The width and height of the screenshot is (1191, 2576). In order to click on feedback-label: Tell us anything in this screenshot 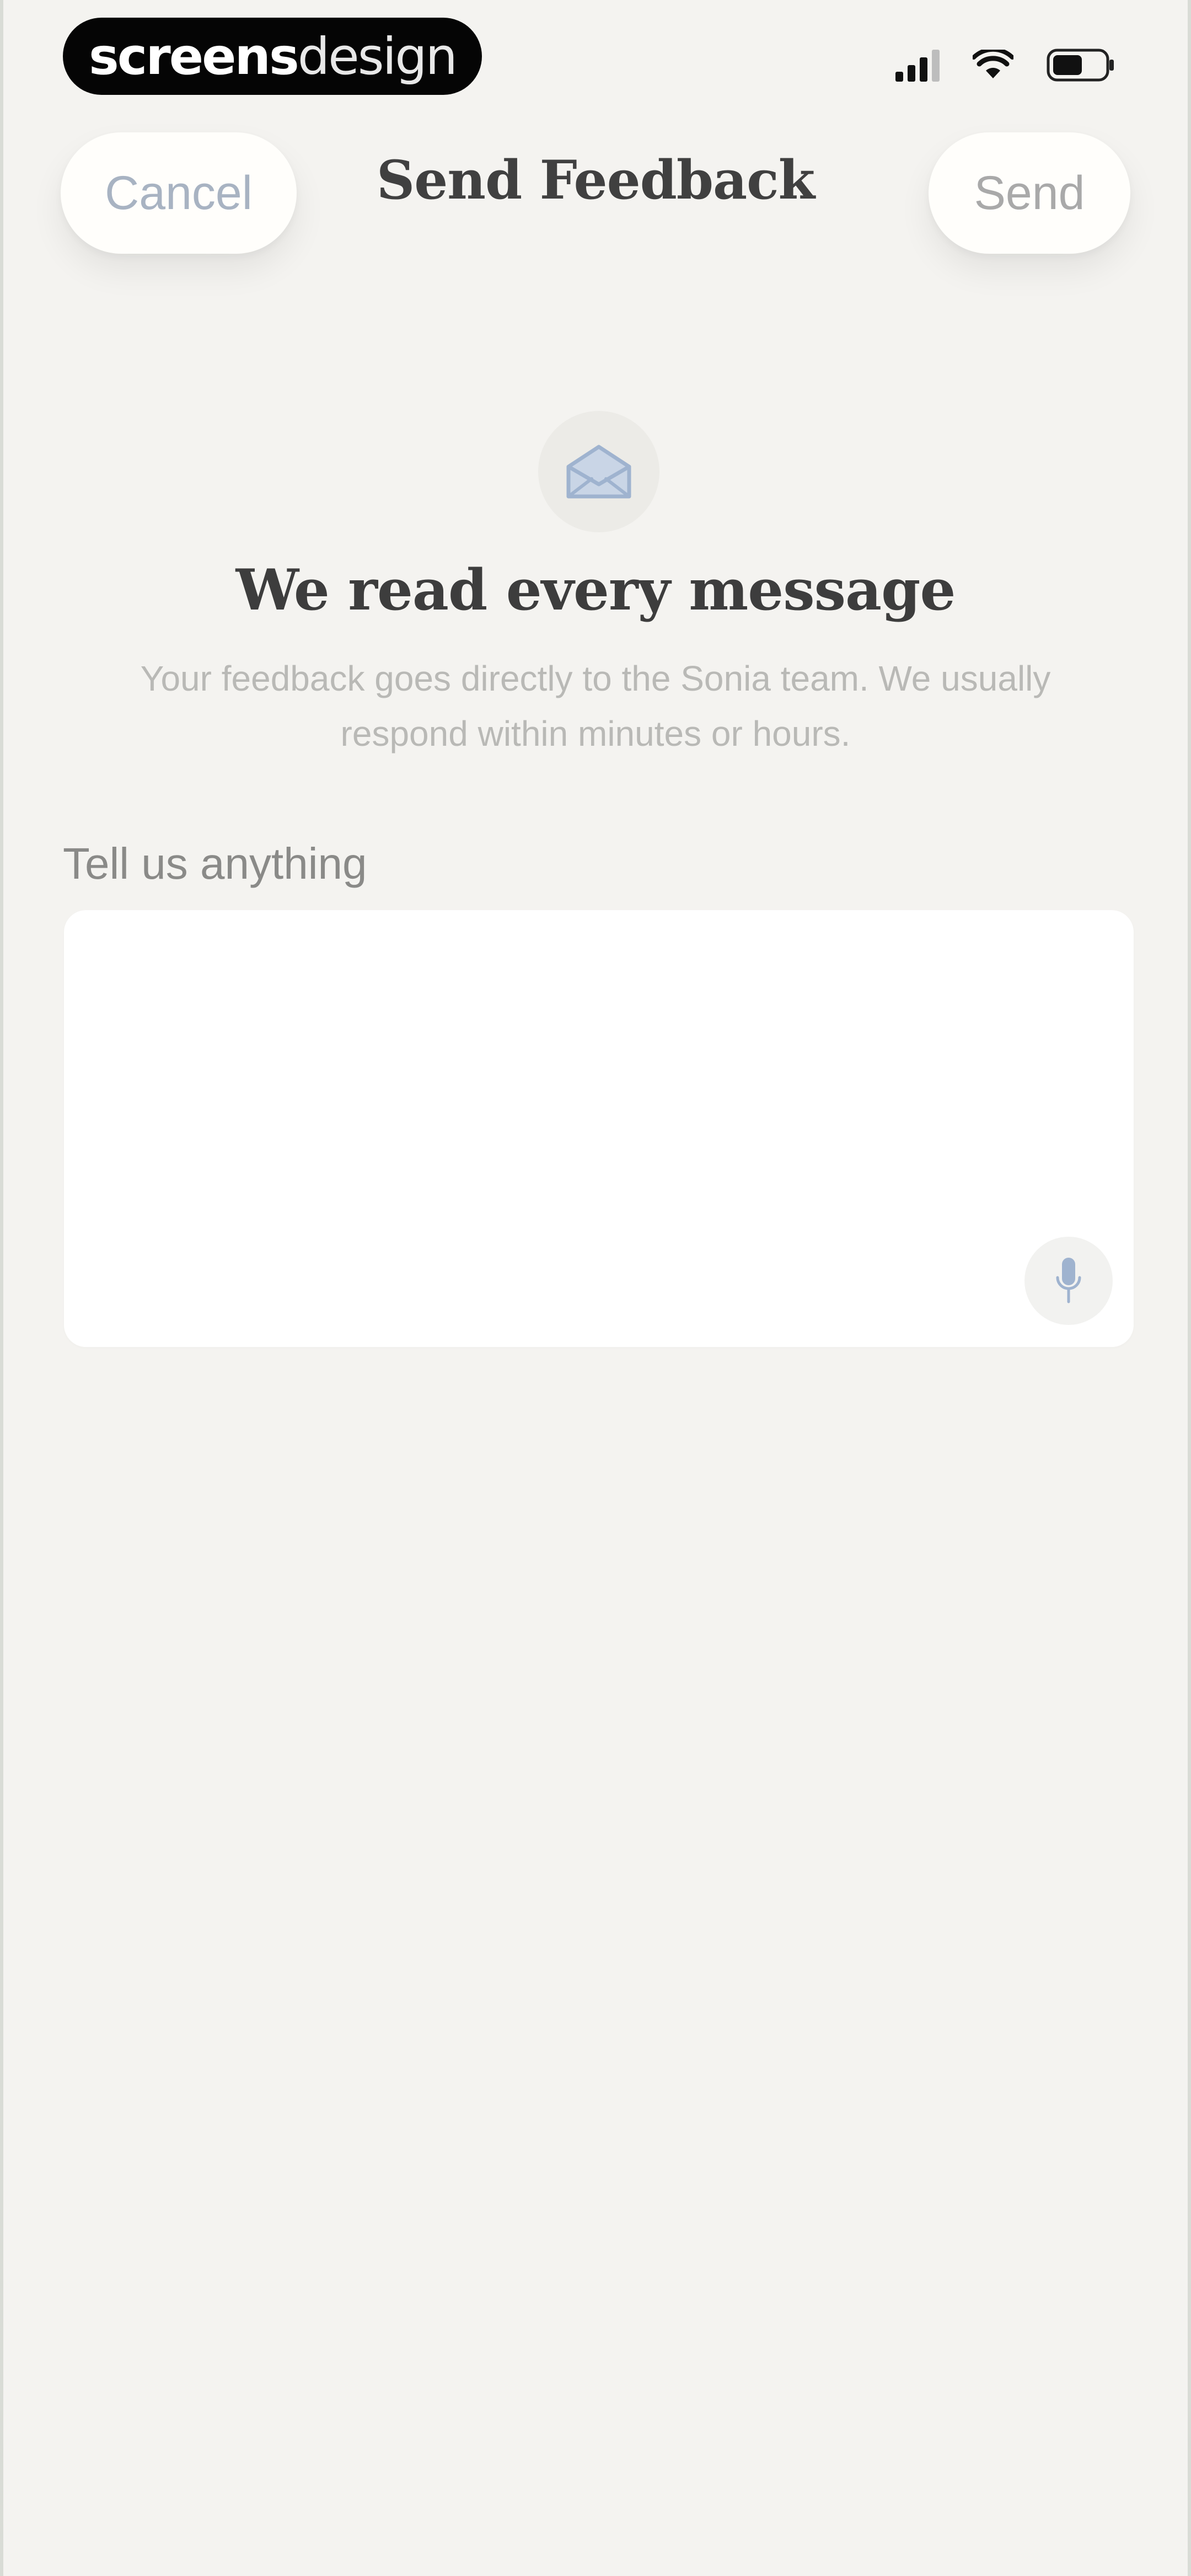, I will do `click(215, 863)`.